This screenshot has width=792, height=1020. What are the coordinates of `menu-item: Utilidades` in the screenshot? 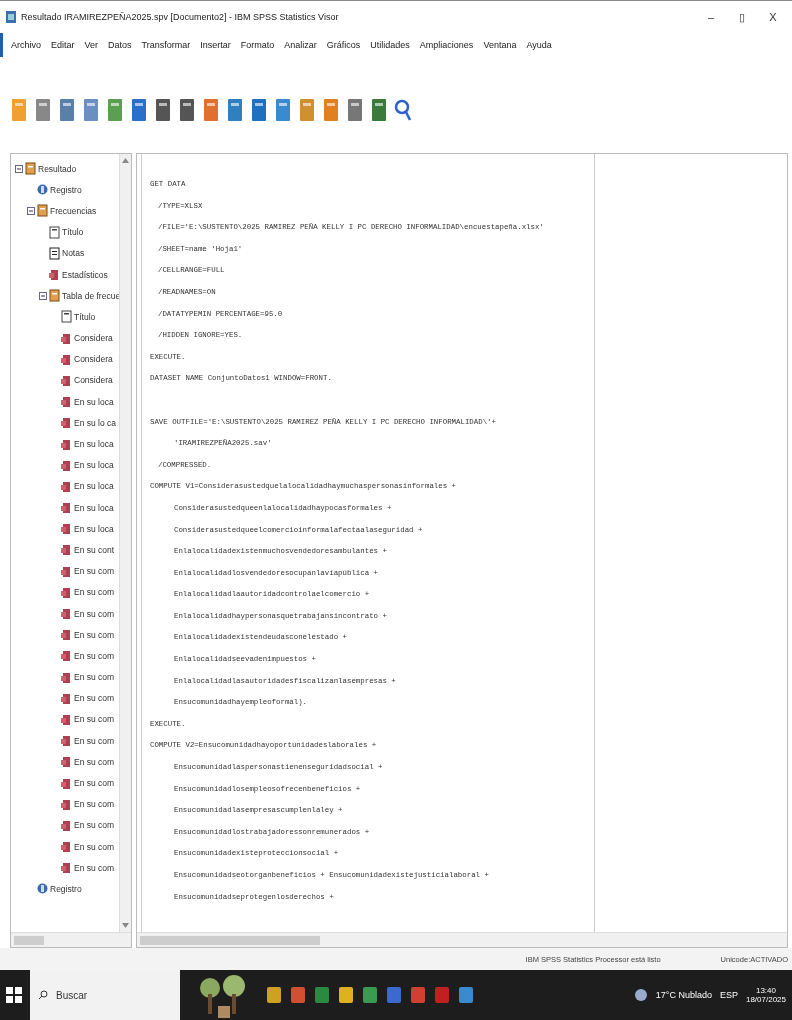 It's located at (390, 45).